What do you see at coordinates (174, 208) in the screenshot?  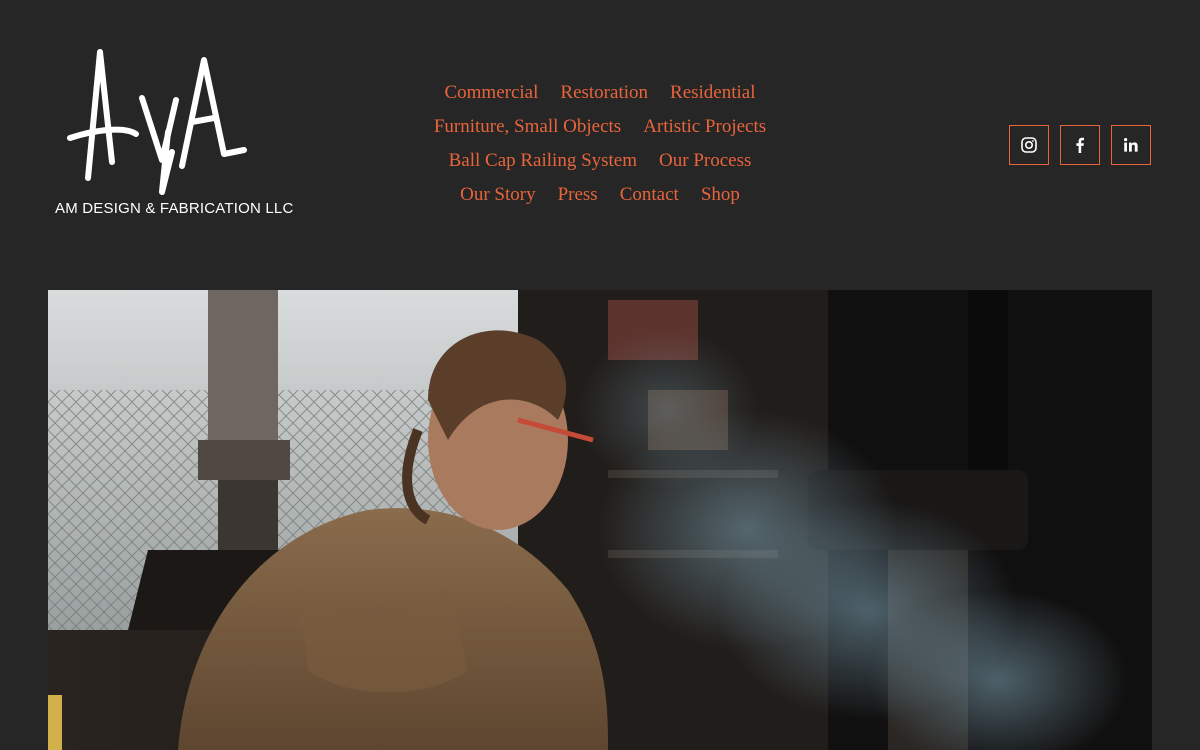 I see `company-name: AM DESIGN & FABRICATION LLC` at bounding box center [174, 208].